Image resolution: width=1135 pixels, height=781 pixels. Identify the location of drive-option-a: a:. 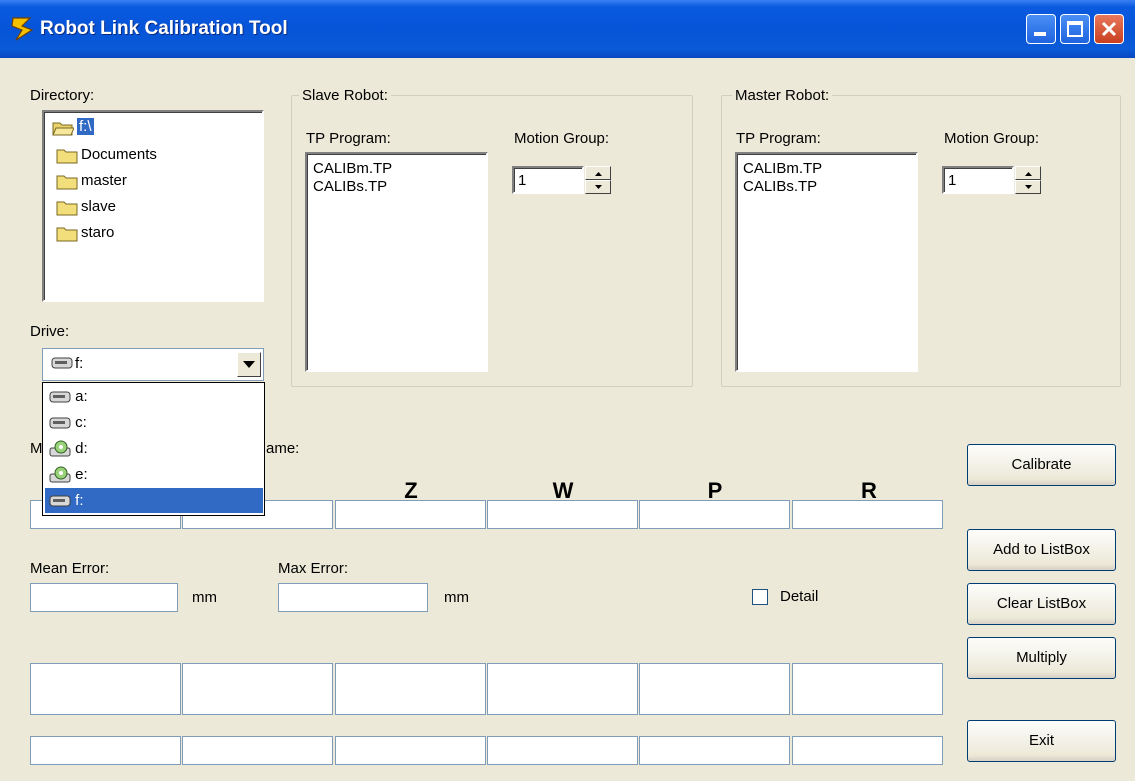
(154, 396).